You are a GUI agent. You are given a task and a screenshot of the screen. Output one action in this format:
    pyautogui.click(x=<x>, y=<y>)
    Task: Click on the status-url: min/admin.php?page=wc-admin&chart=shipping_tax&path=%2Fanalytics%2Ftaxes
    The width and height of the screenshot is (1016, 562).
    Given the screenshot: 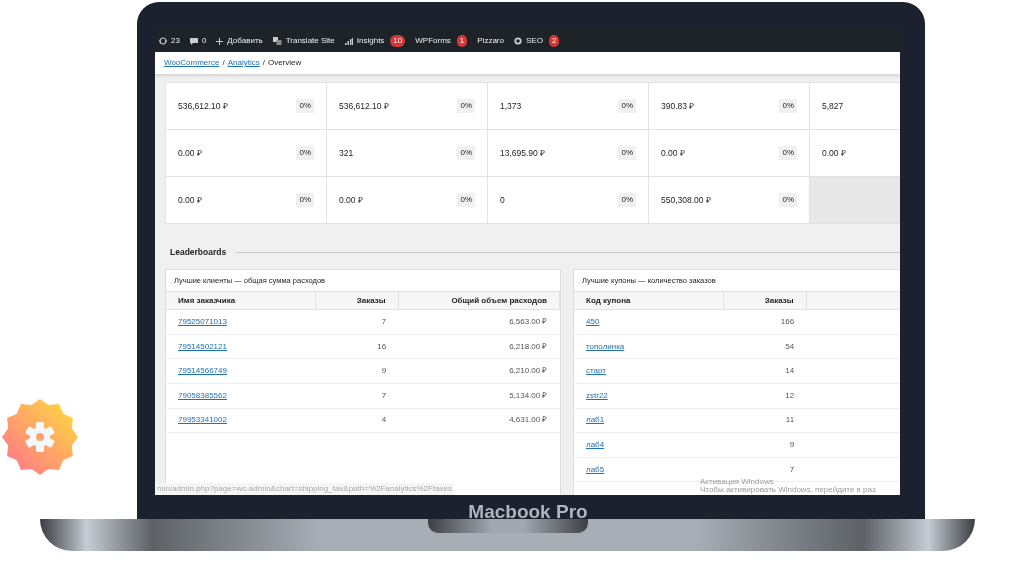 What is the action you would take?
    pyautogui.click(x=305, y=489)
    